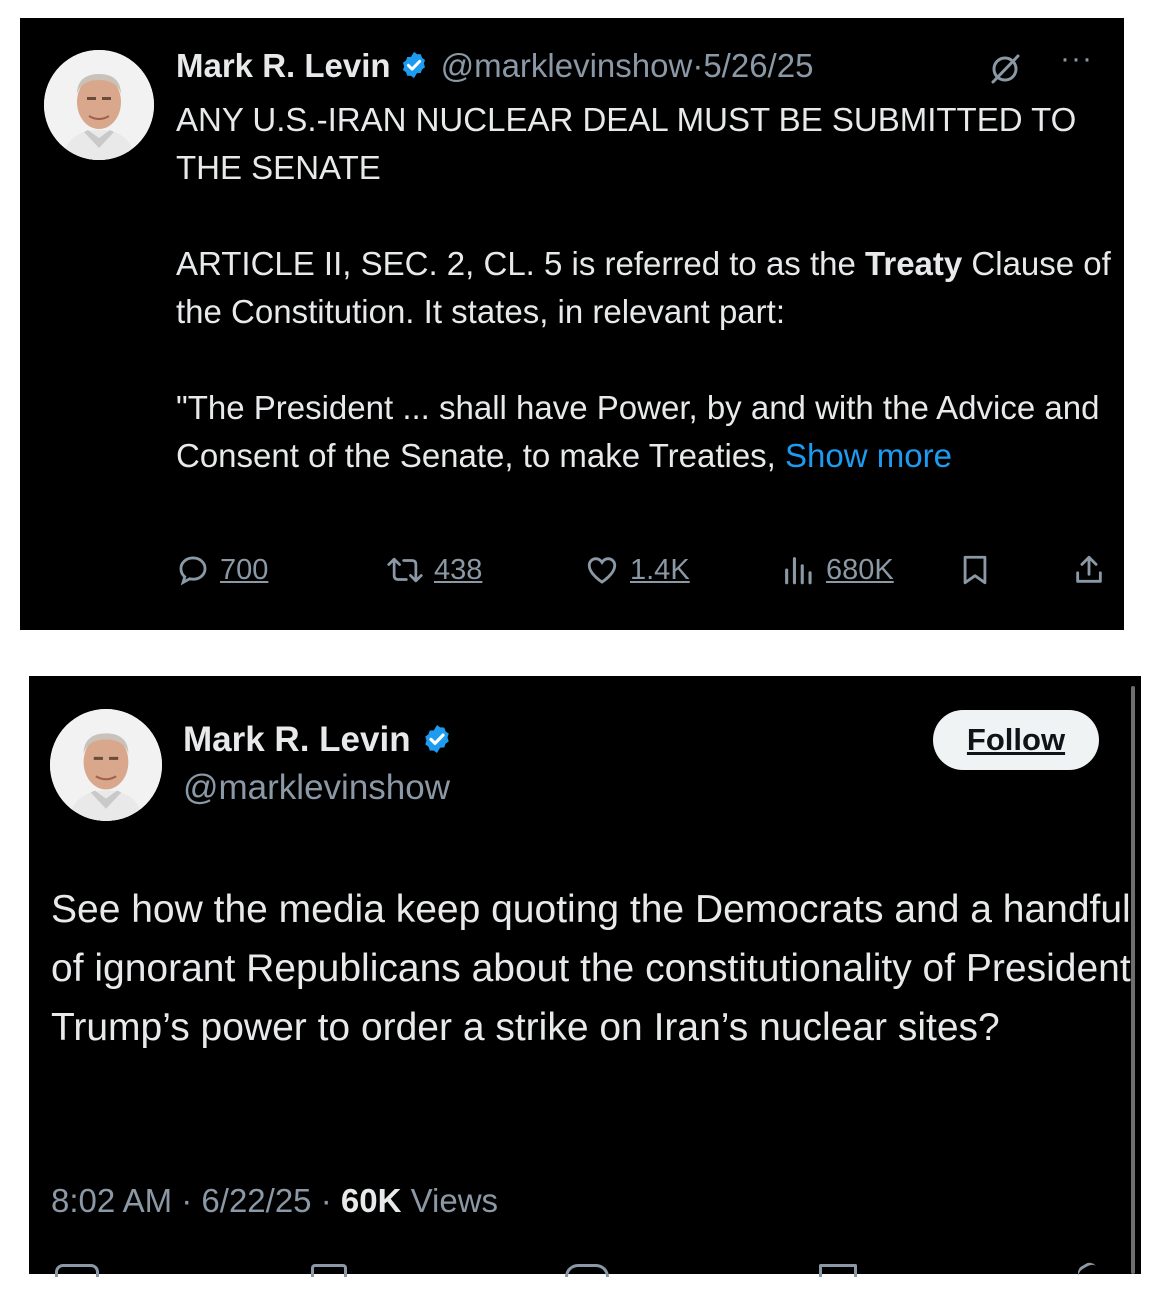 The width and height of the screenshot is (1152, 1294). What do you see at coordinates (1076, 59) in the screenshot?
I see `more-icon: ···` at bounding box center [1076, 59].